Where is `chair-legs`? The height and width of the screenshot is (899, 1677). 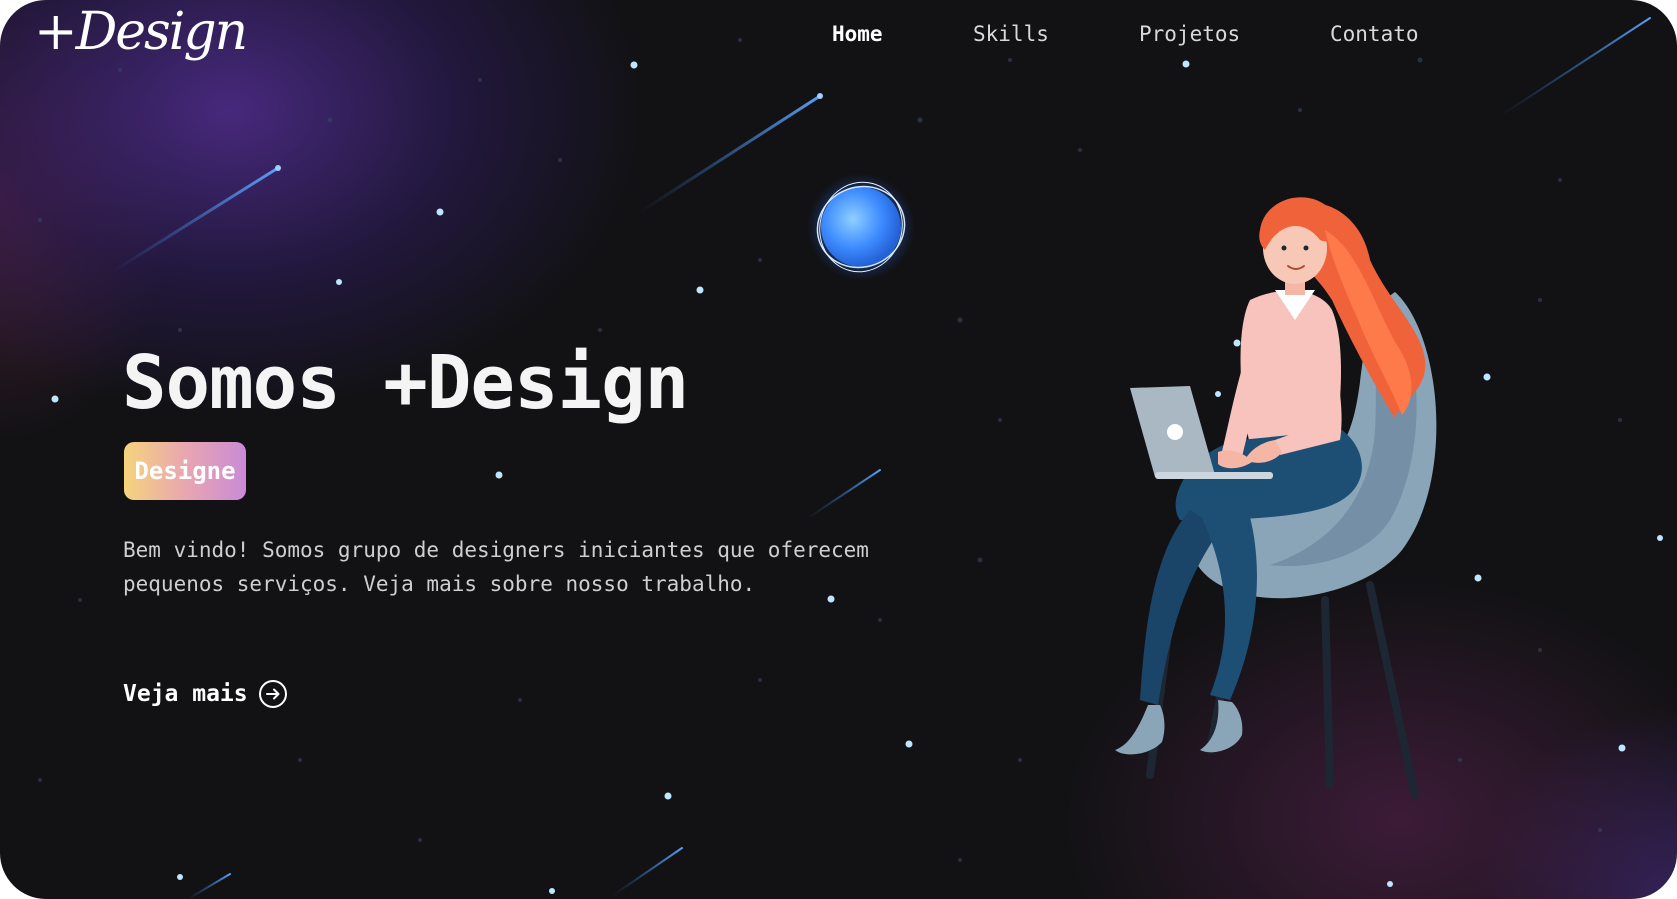 chair-legs is located at coordinates (1282, 687).